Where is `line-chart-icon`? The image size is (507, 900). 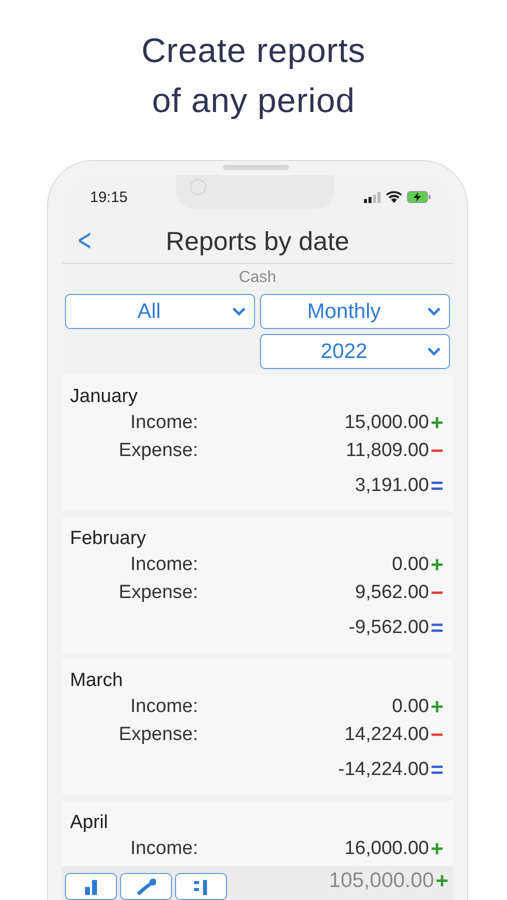
line-chart-icon is located at coordinates (146, 886).